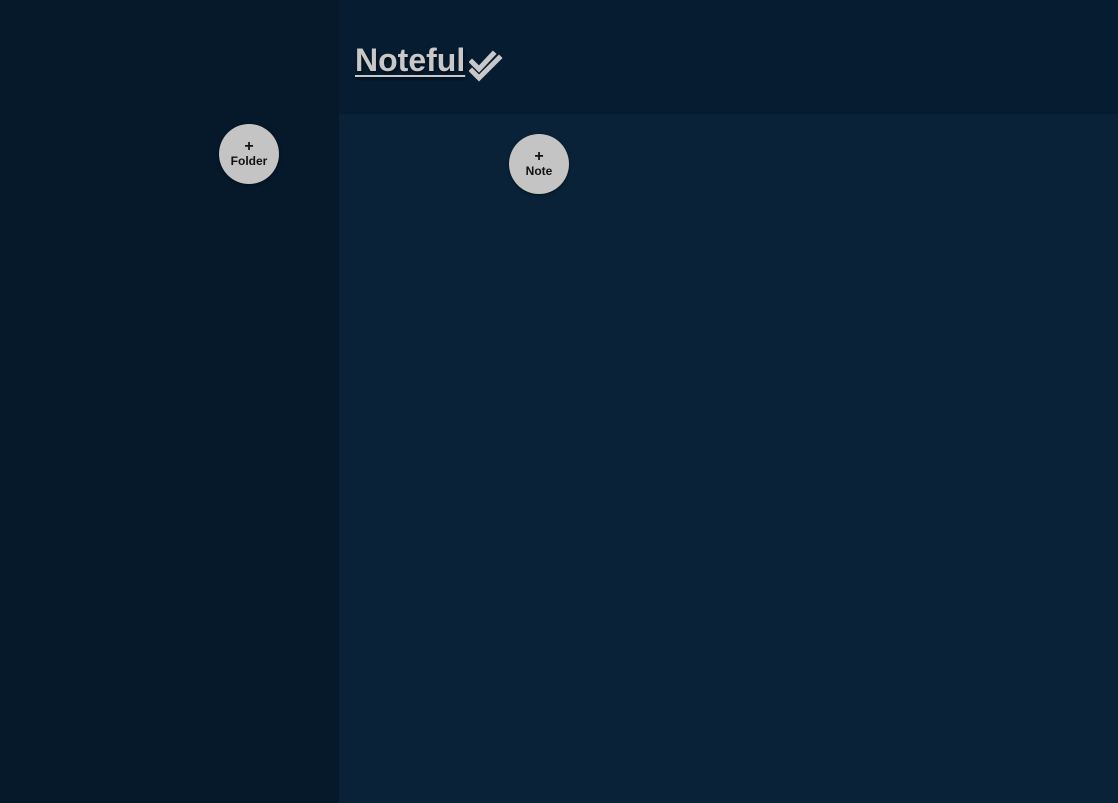 The height and width of the screenshot is (803, 1118). What do you see at coordinates (728, 57) in the screenshot?
I see `header: Noteful` at bounding box center [728, 57].